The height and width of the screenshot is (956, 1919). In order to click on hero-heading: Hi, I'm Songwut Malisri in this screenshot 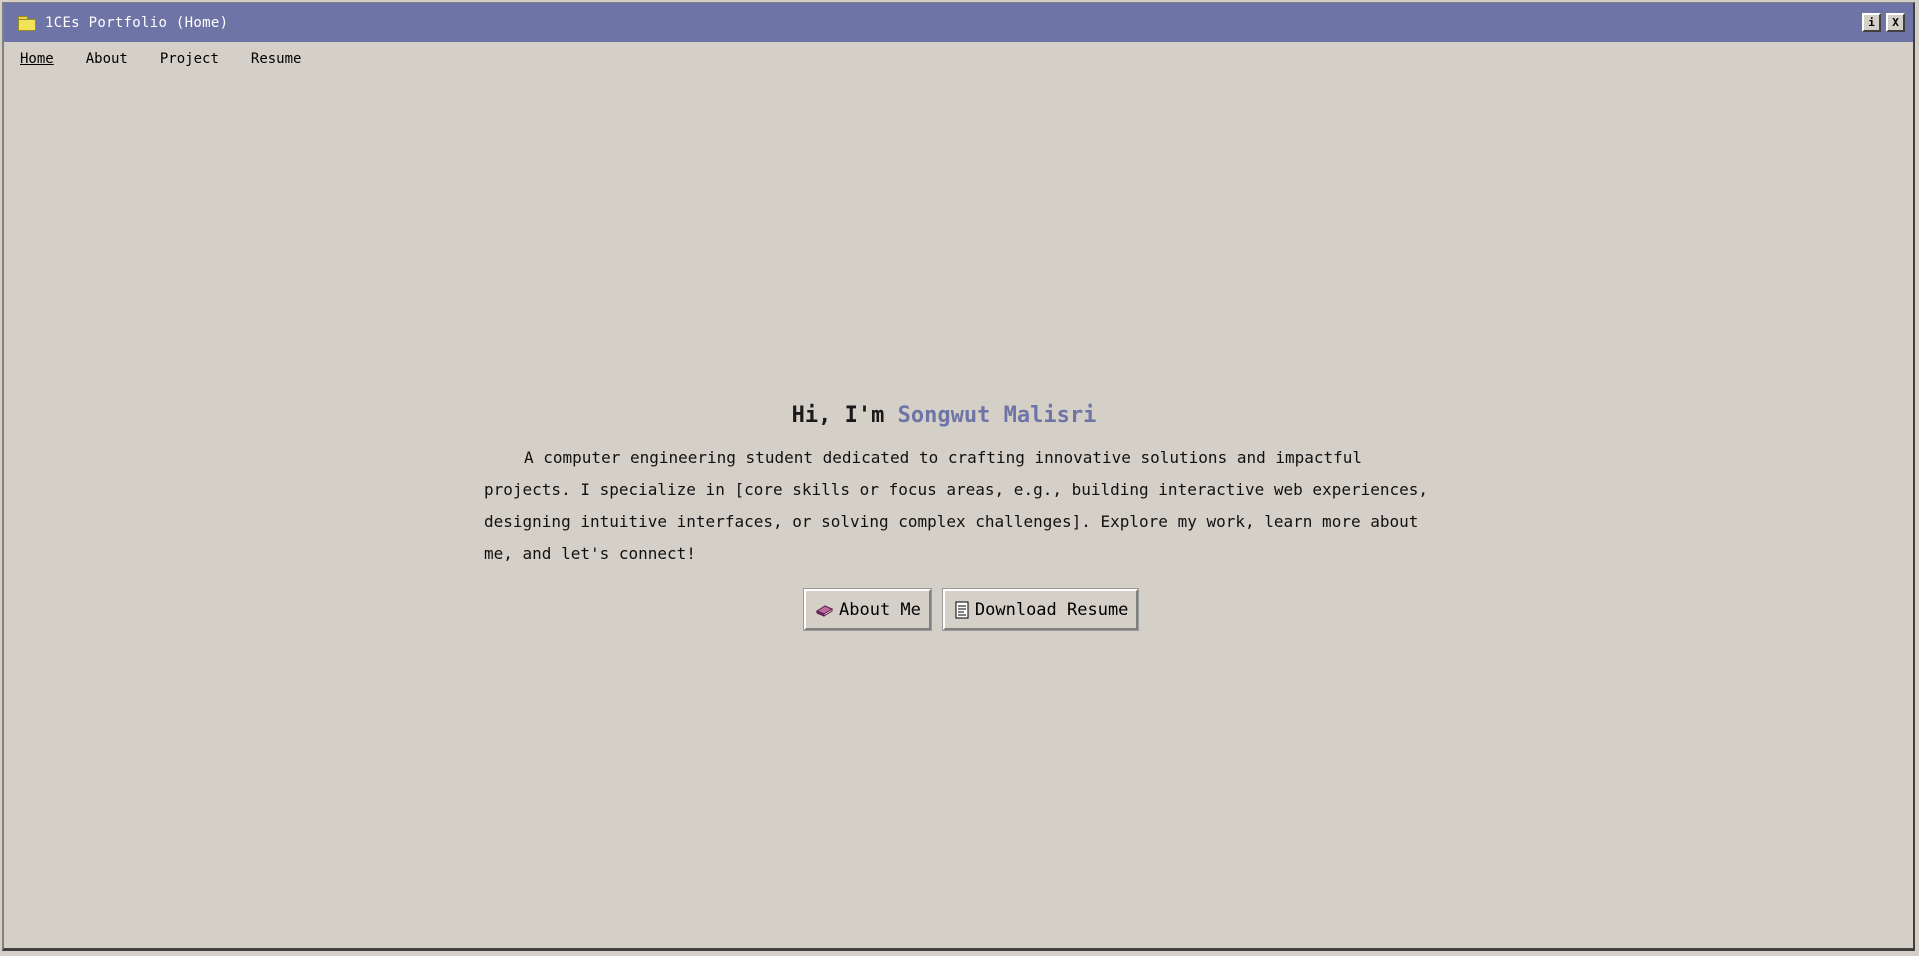, I will do `click(944, 415)`.